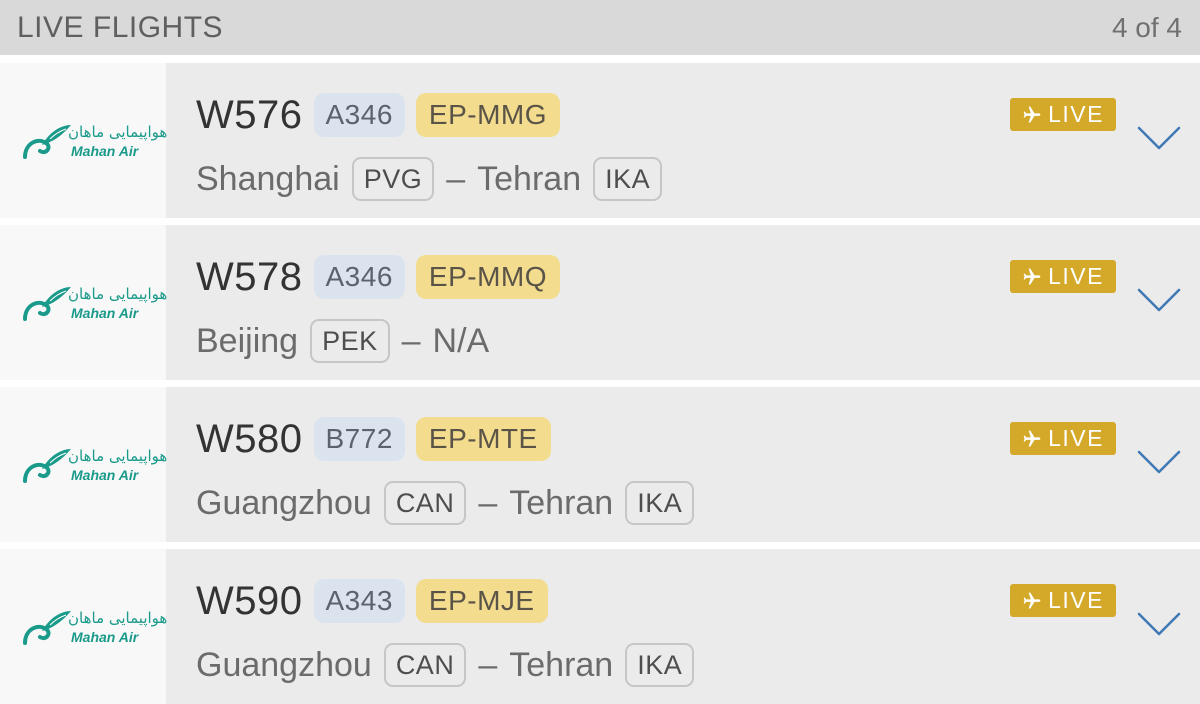  What do you see at coordinates (249, 438) in the screenshot?
I see `flight-number: W580` at bounding box center [249, 438].